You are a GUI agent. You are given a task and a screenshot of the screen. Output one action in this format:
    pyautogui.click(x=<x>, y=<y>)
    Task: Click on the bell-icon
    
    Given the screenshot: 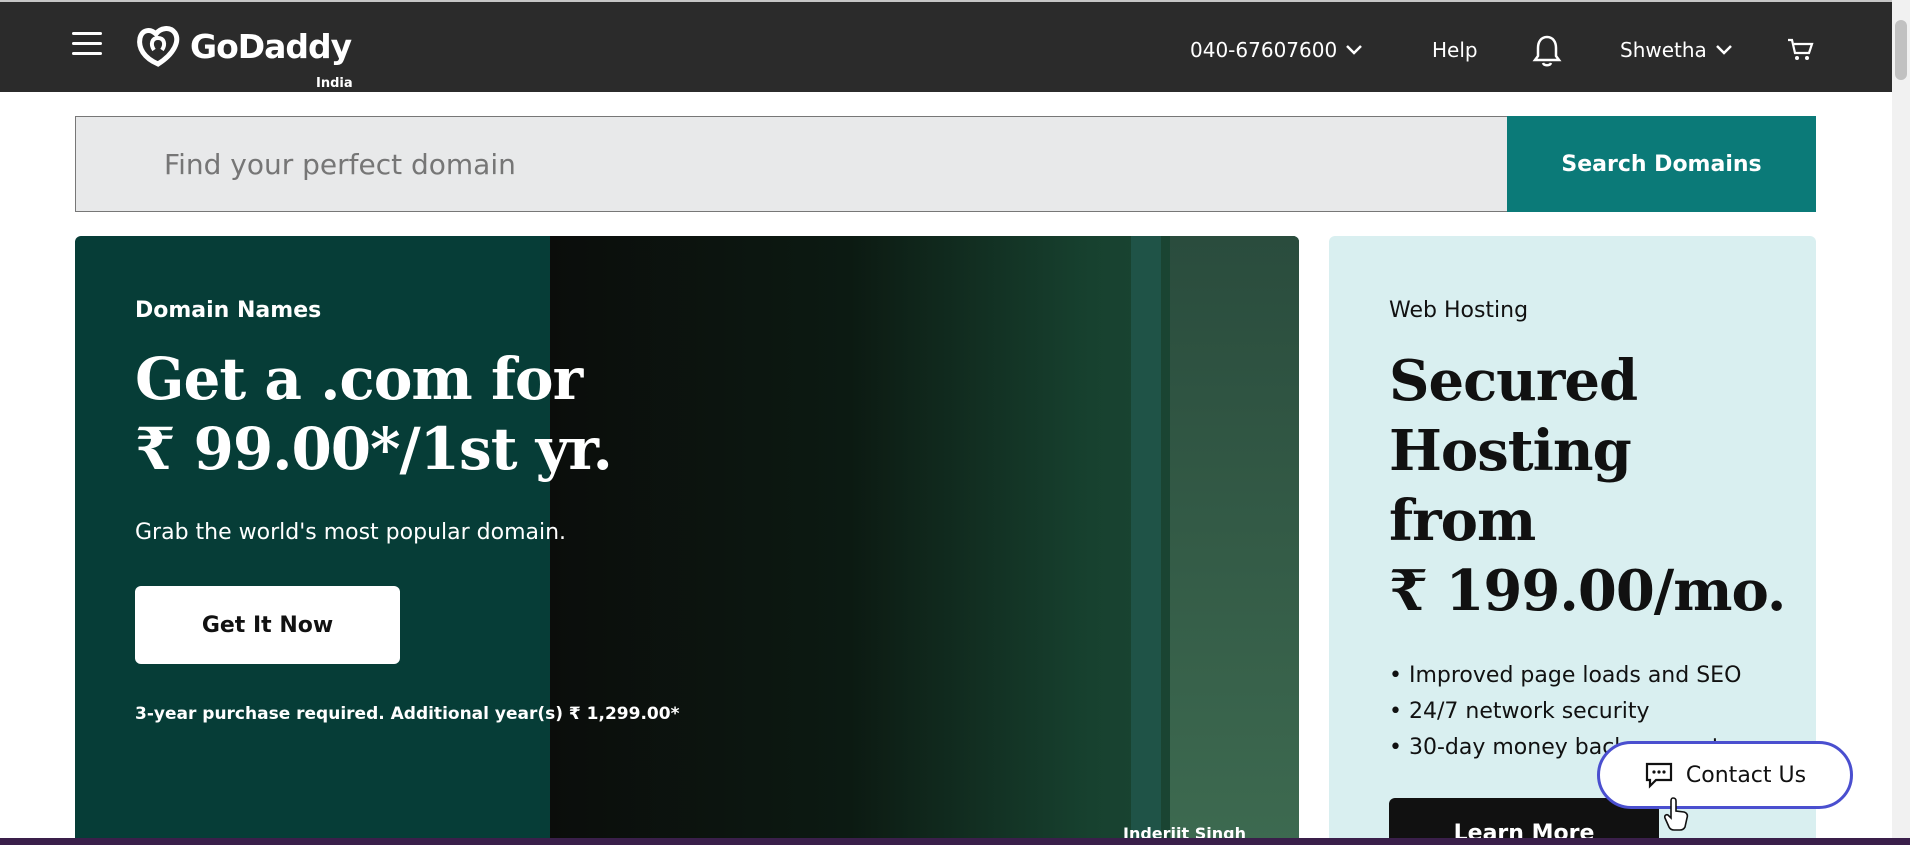 What is the action you would take?
    pyautogui.click(x=1547, y=53)
    